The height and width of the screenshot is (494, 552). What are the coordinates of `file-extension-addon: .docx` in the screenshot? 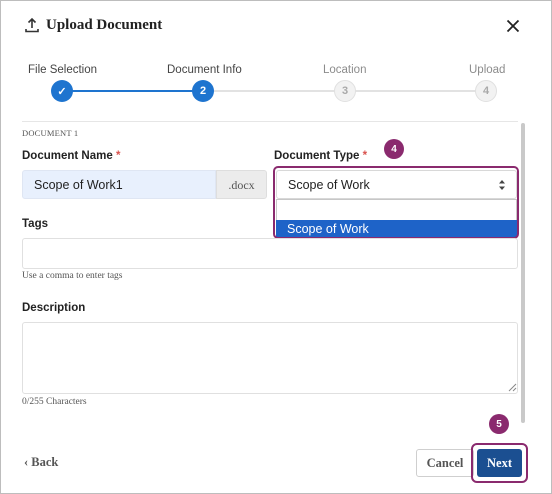 It's located at (241, 184).